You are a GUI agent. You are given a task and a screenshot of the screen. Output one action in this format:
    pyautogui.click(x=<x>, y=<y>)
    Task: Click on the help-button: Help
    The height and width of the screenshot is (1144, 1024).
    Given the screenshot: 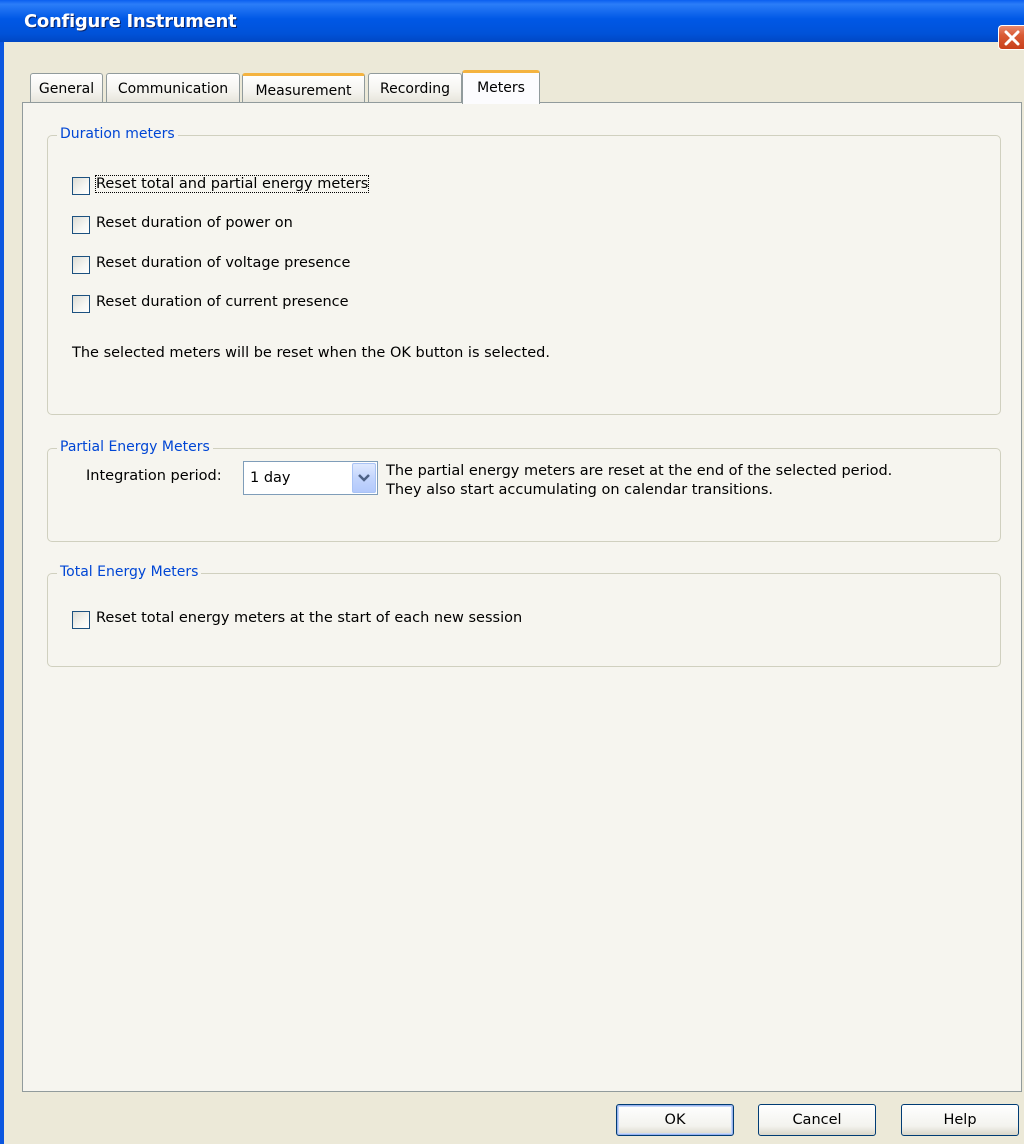 What is the action you would take?
    pyautogui.click(x=960, y=1120)
    